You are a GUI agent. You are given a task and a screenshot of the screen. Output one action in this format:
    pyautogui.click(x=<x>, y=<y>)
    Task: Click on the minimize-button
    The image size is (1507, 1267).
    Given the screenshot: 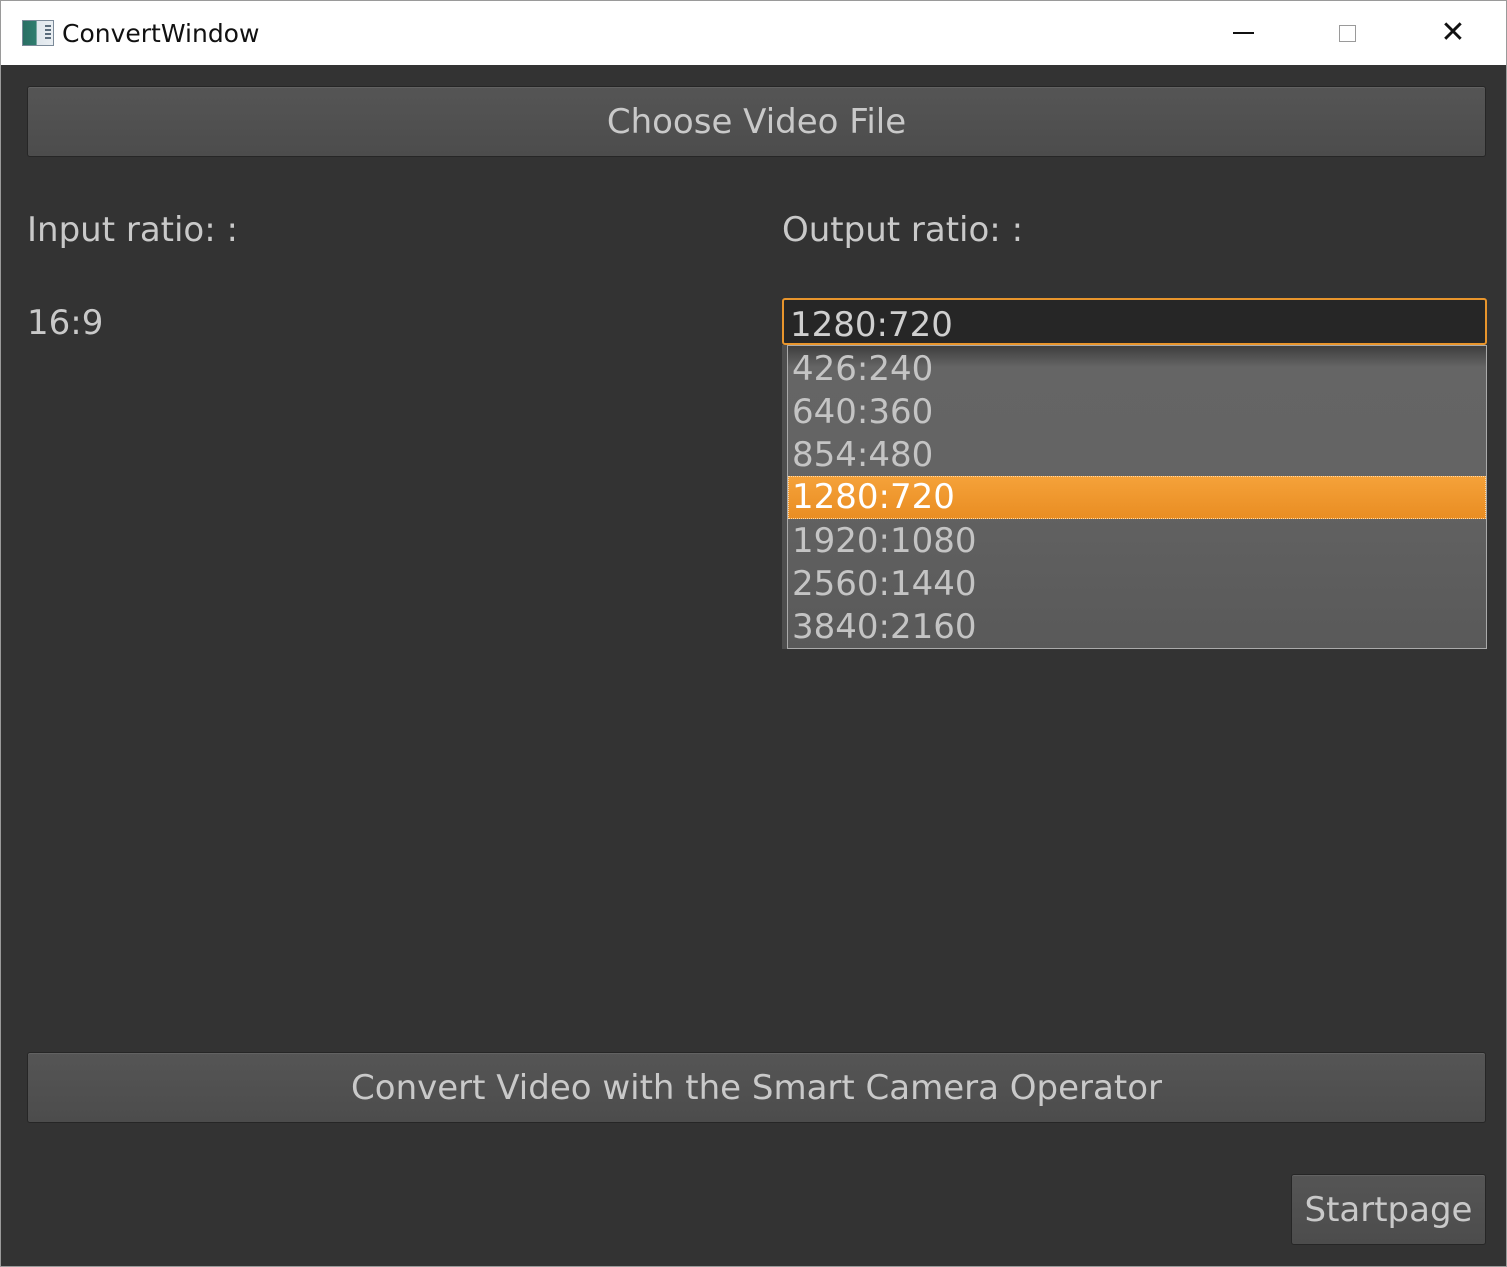 What is the action you would take?
    pyautogui.click(x=1243, y=33)
    